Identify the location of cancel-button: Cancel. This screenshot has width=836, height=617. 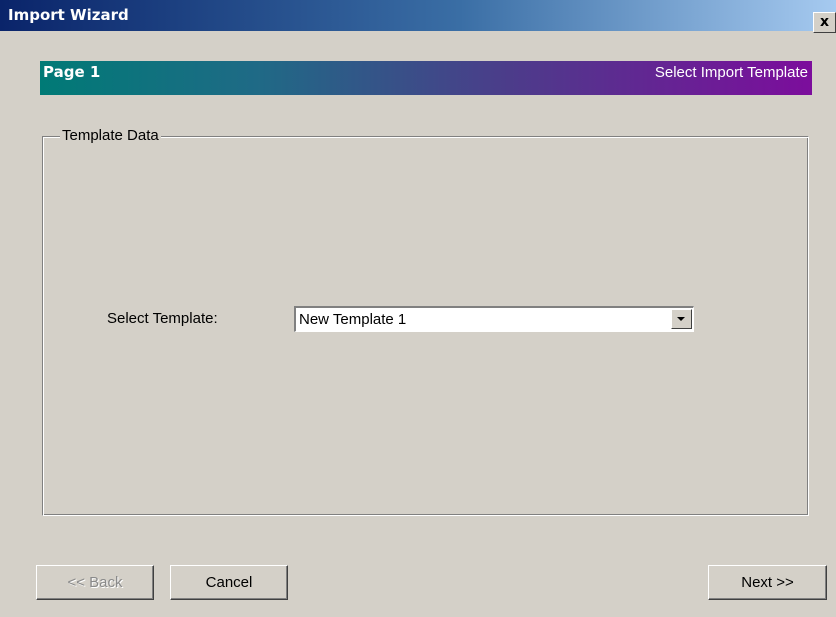
(229, 582).